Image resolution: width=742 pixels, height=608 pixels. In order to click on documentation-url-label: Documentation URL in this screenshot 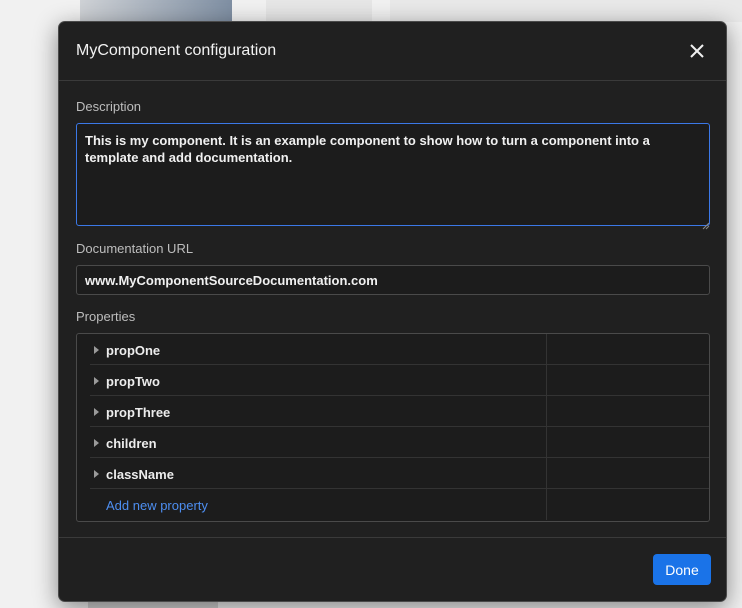, I will do `click(135, 248)`.